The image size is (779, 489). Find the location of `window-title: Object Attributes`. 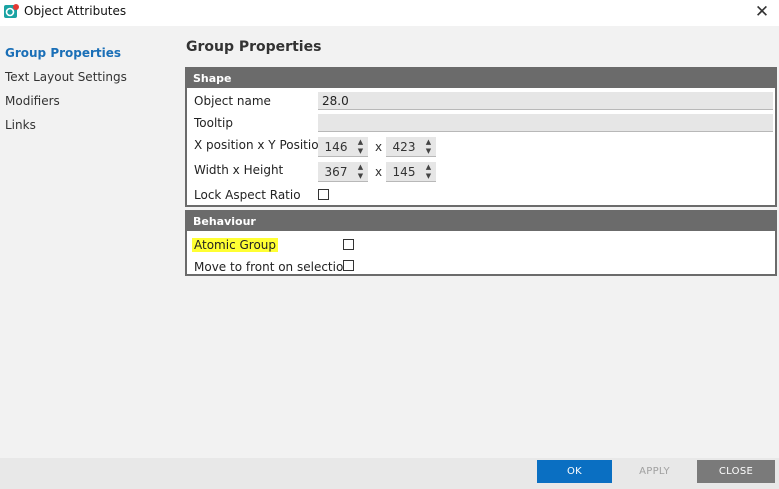

window-title: Object Attributes is located at coordinates (75, 11).